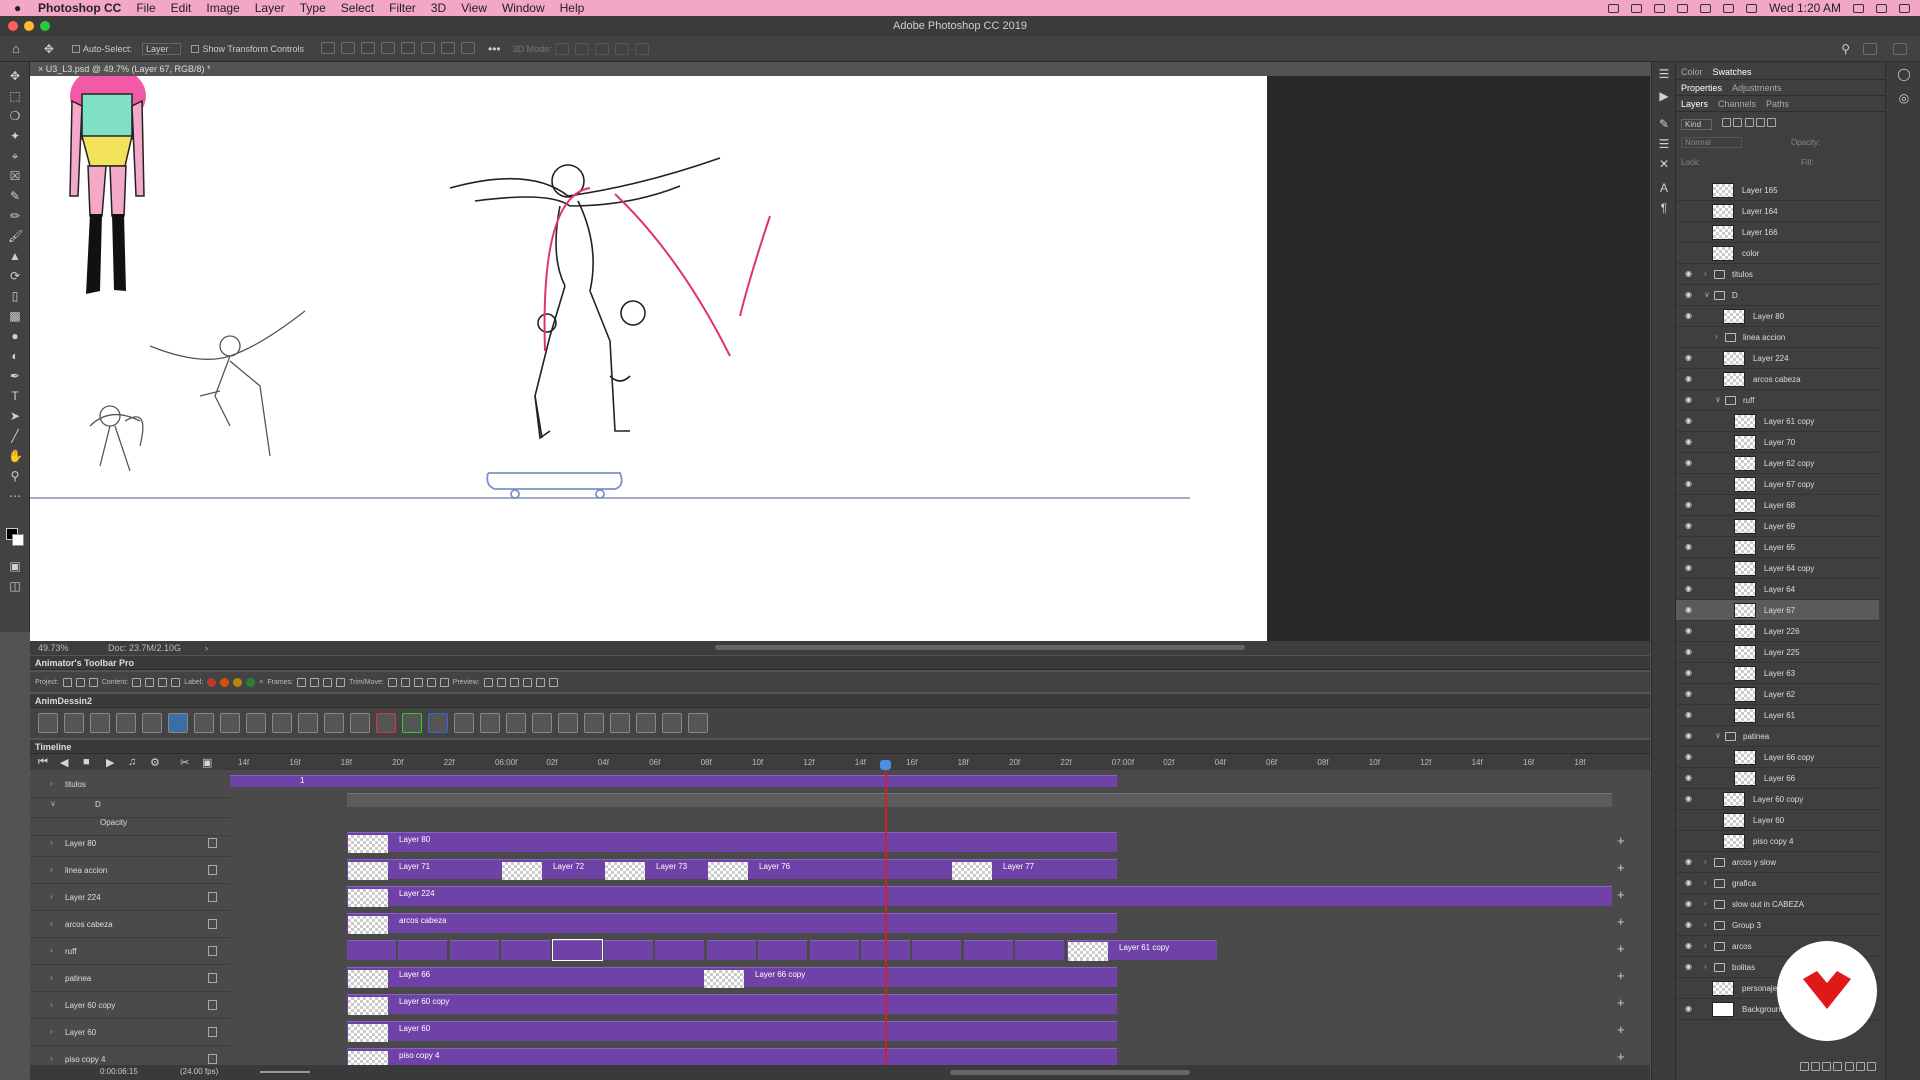  I want to click on align-left-icon, so click(328, 47).